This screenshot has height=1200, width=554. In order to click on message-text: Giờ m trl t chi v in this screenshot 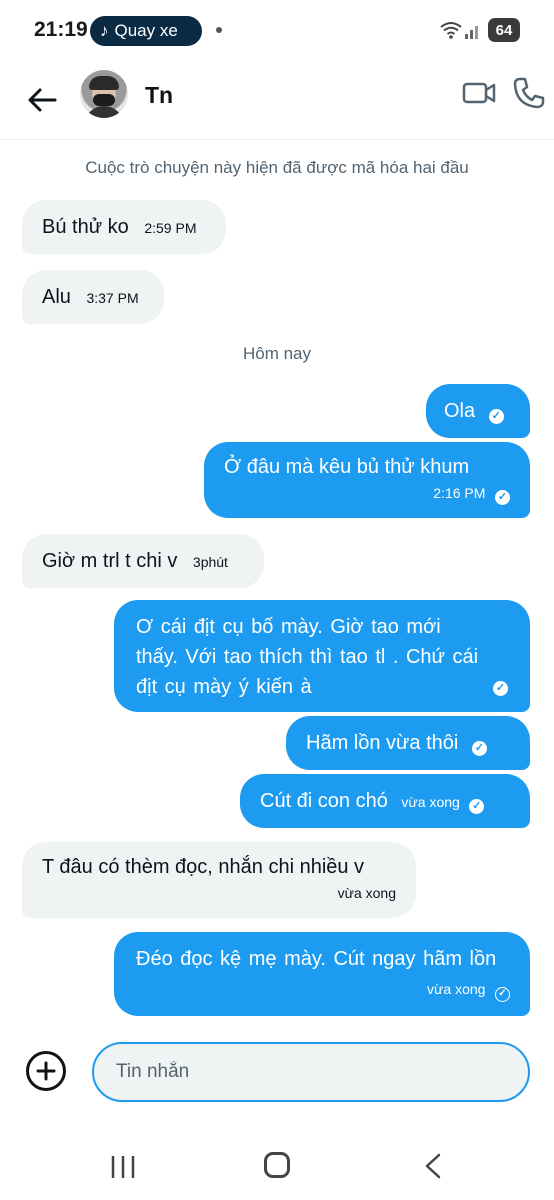, I will do `click(110, 561)`.